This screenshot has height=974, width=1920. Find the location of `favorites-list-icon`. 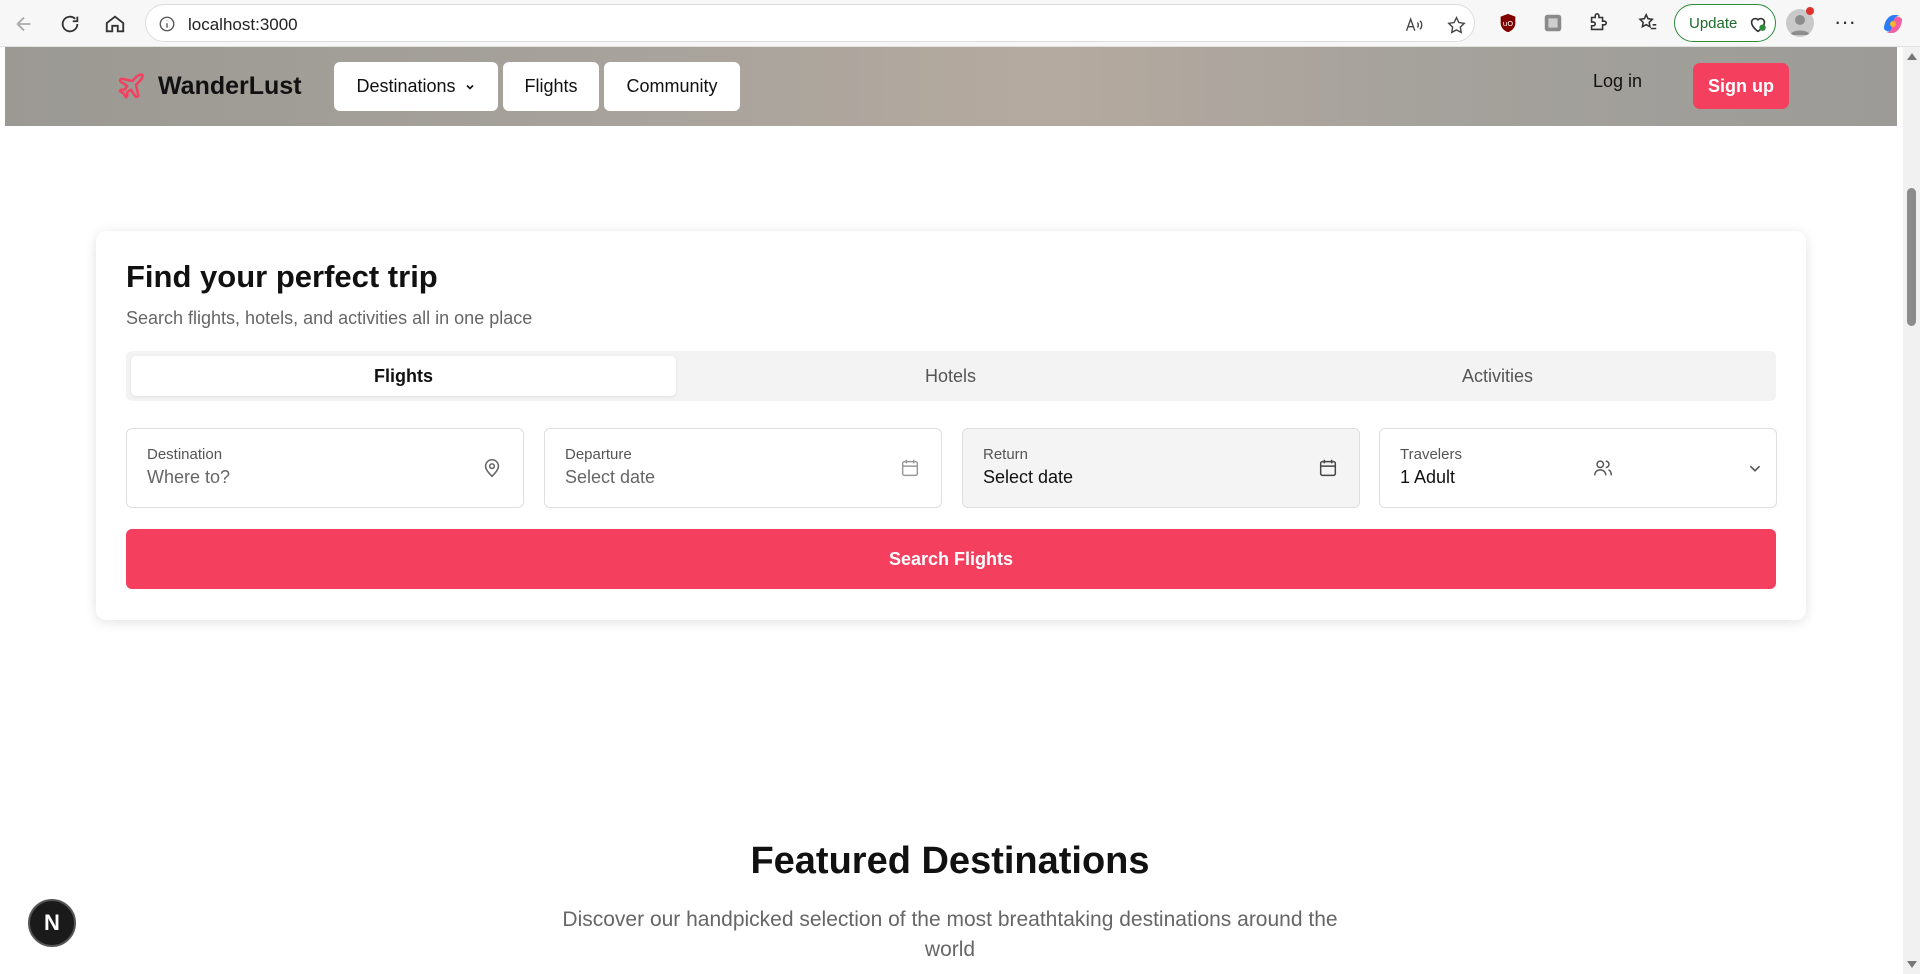

favorites-list-icon is located at coordinates (1648, 23).